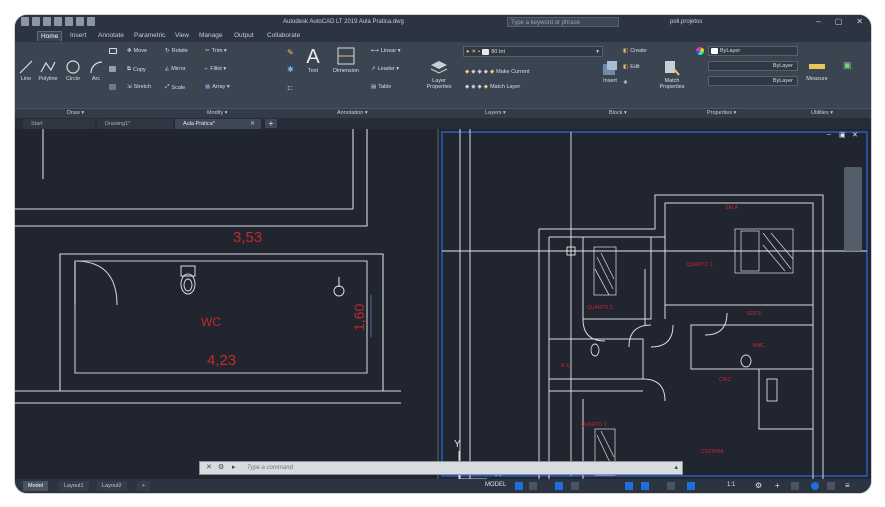  What do you see at coordinates (385, 51) in the screenshot?
I see `linear-button: ⟷ Linear ▾` at bounding box center [385, 51].